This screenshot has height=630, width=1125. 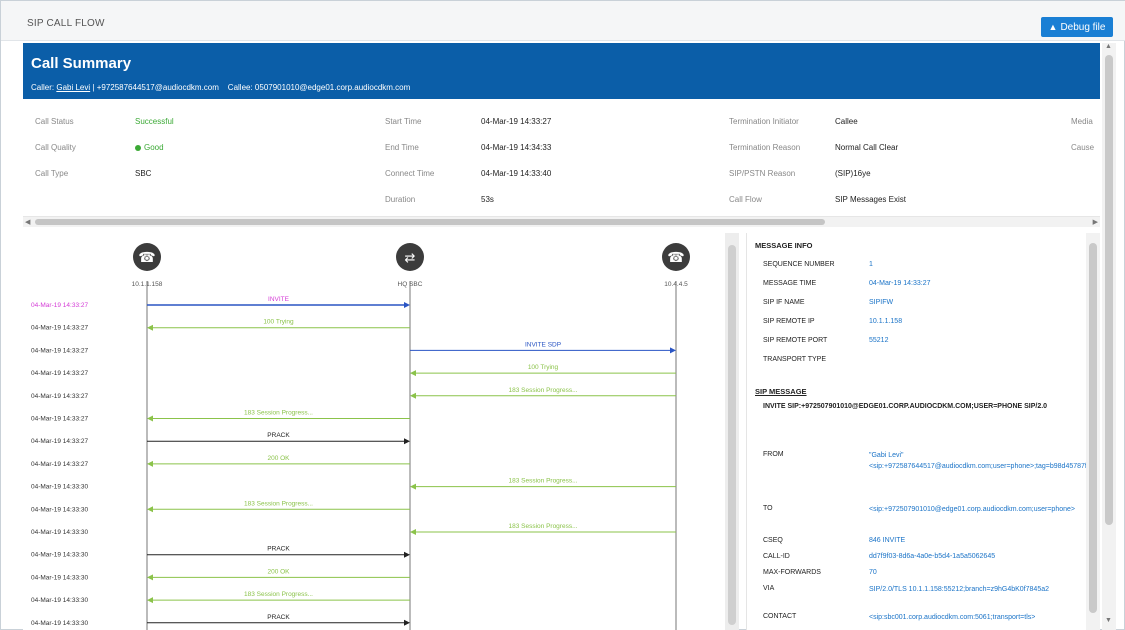 I want to click on info-key: Termination Initiator, so click(x=764, y=121).